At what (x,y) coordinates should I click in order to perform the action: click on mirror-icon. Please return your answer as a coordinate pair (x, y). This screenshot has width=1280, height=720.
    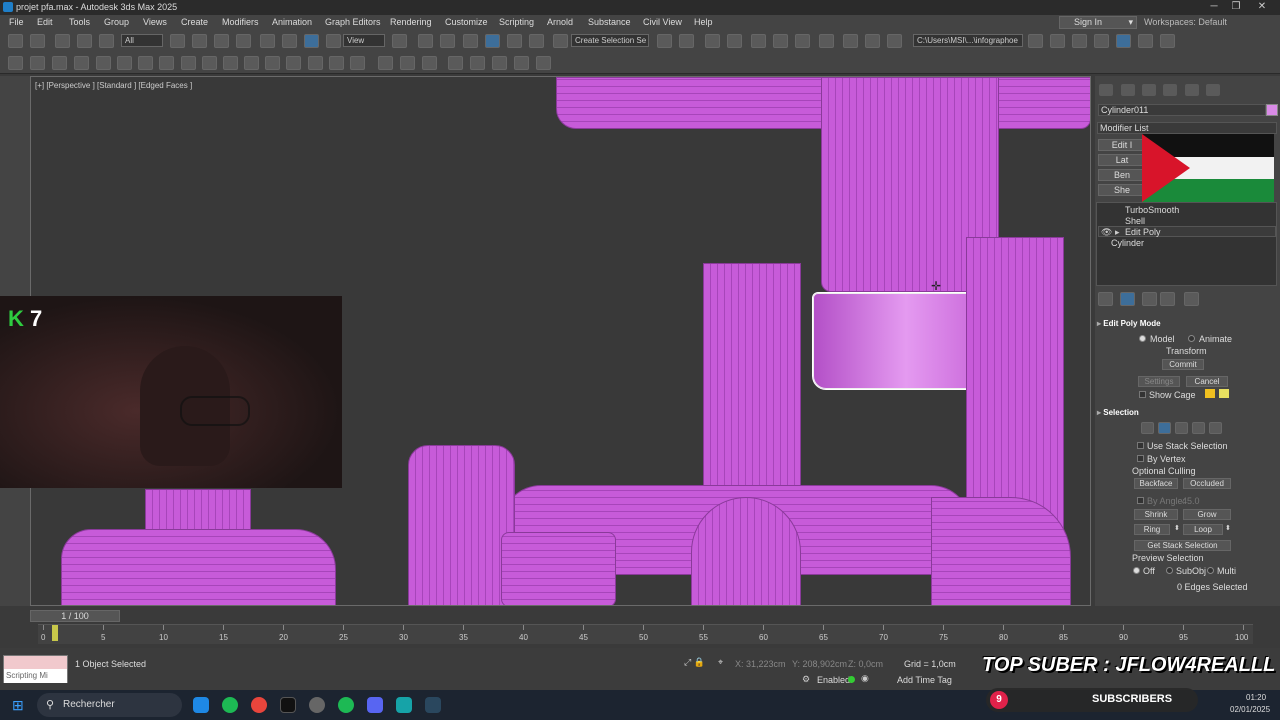
    Looking at the image, I should click on (664, 41).